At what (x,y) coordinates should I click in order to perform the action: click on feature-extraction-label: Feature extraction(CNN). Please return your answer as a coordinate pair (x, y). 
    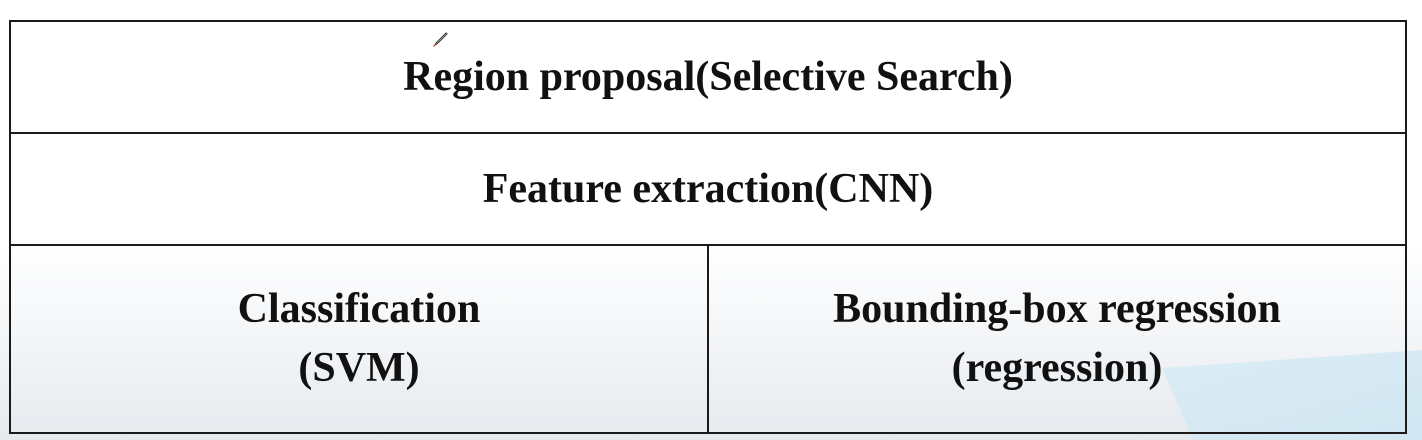
    Looking at the image, I should click on (708, 188).